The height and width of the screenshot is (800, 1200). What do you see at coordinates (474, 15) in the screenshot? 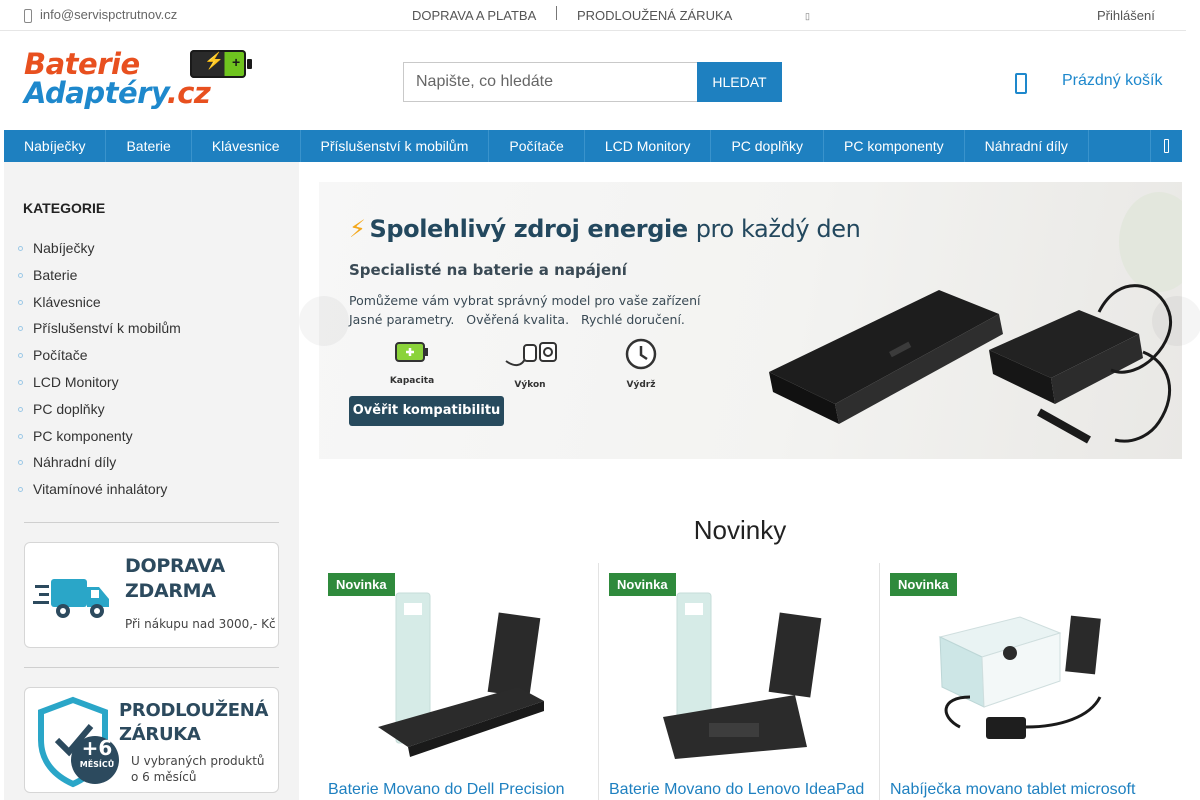
I see `shipping-payment-link: DOPRAVA A PLATBA` at bounding box center [474, 15].